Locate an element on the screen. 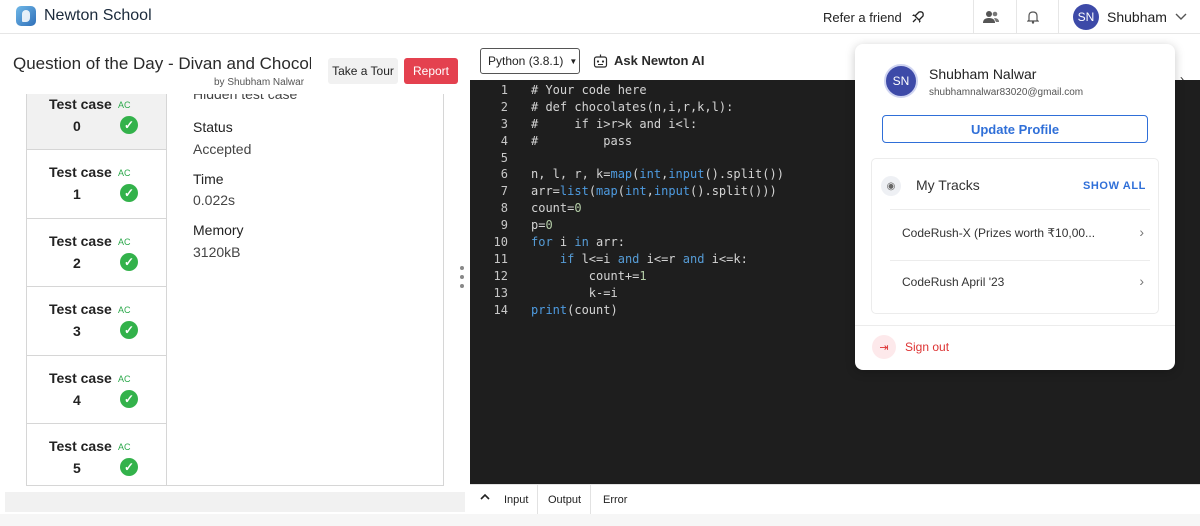 The image size is (1200, 526). tab-input: Input is located at coordinates (517, 500).